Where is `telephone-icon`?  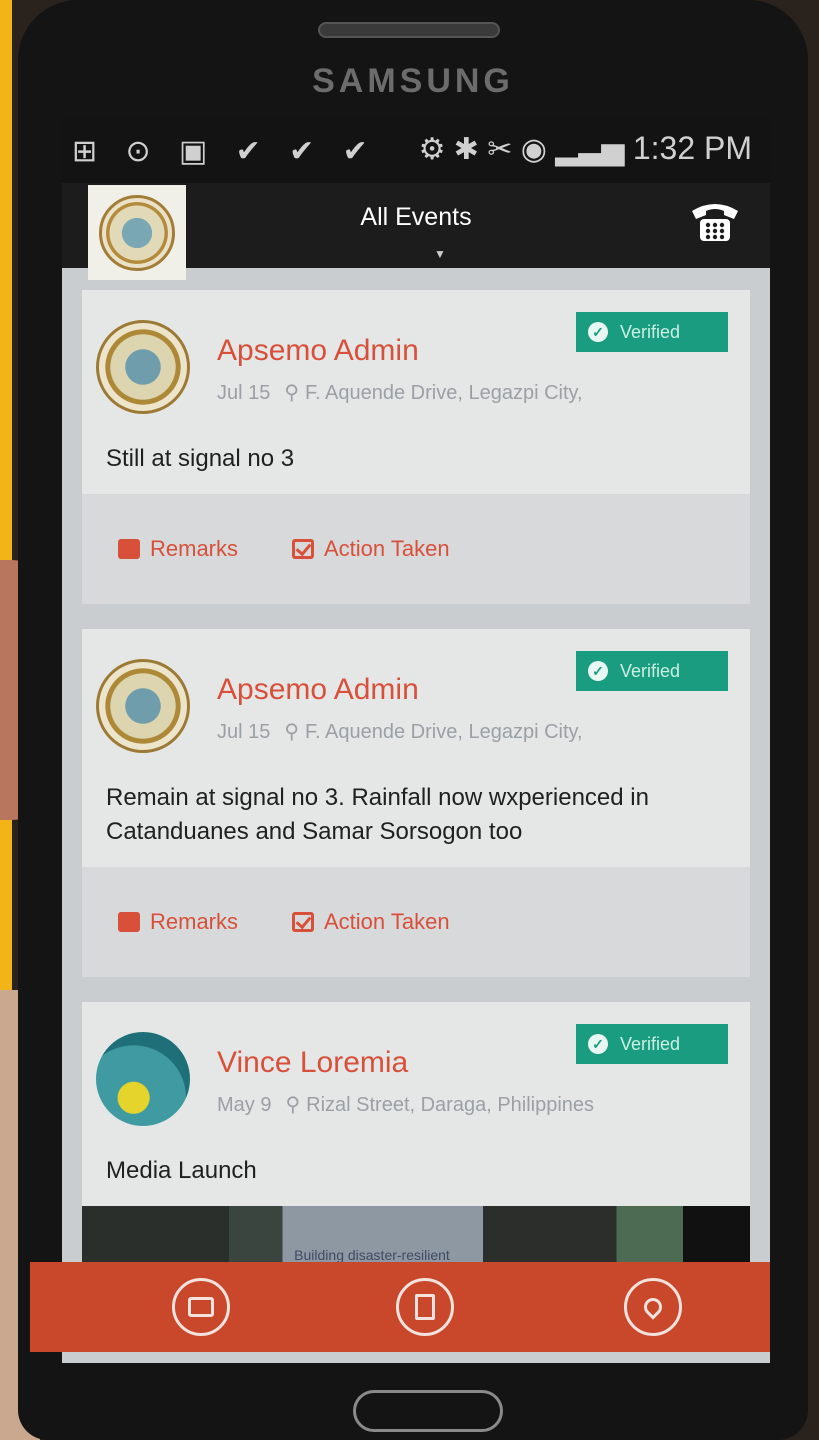 telephone-icon is located at coordinates (715, 221).